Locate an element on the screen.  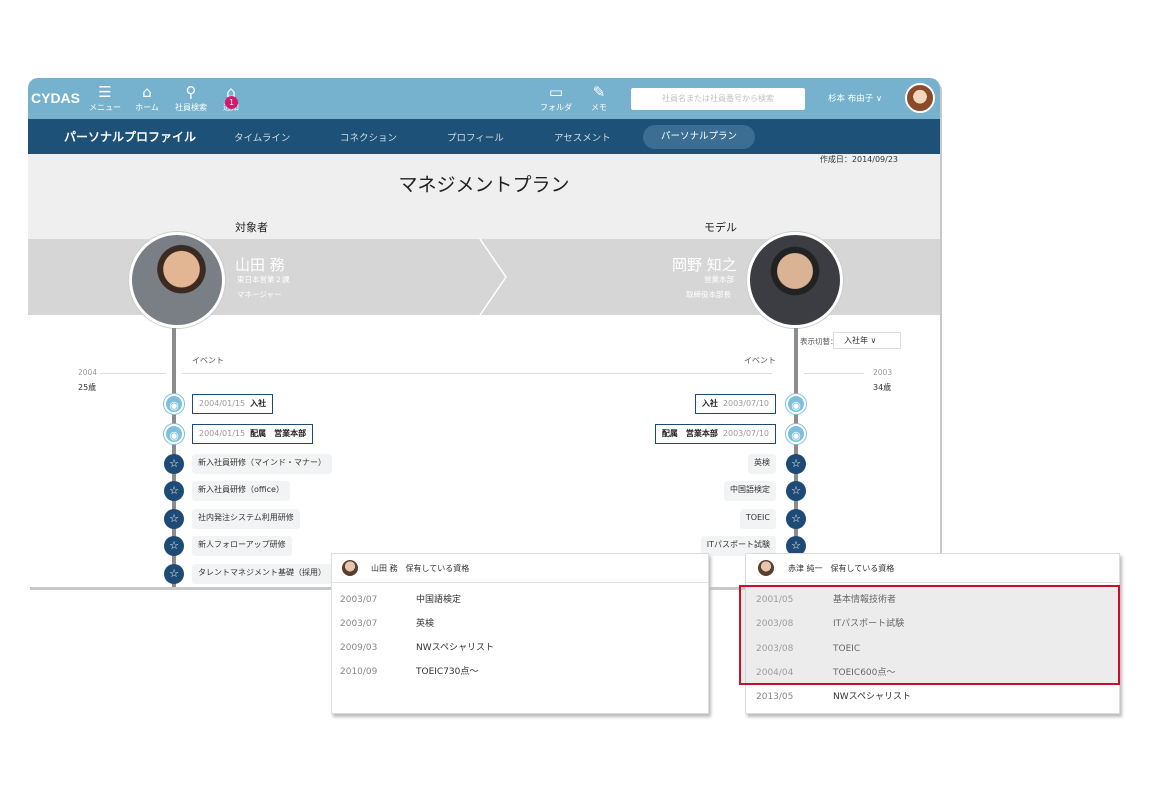
model-name: 岡野 知之 is located at coordinates (704, 265).